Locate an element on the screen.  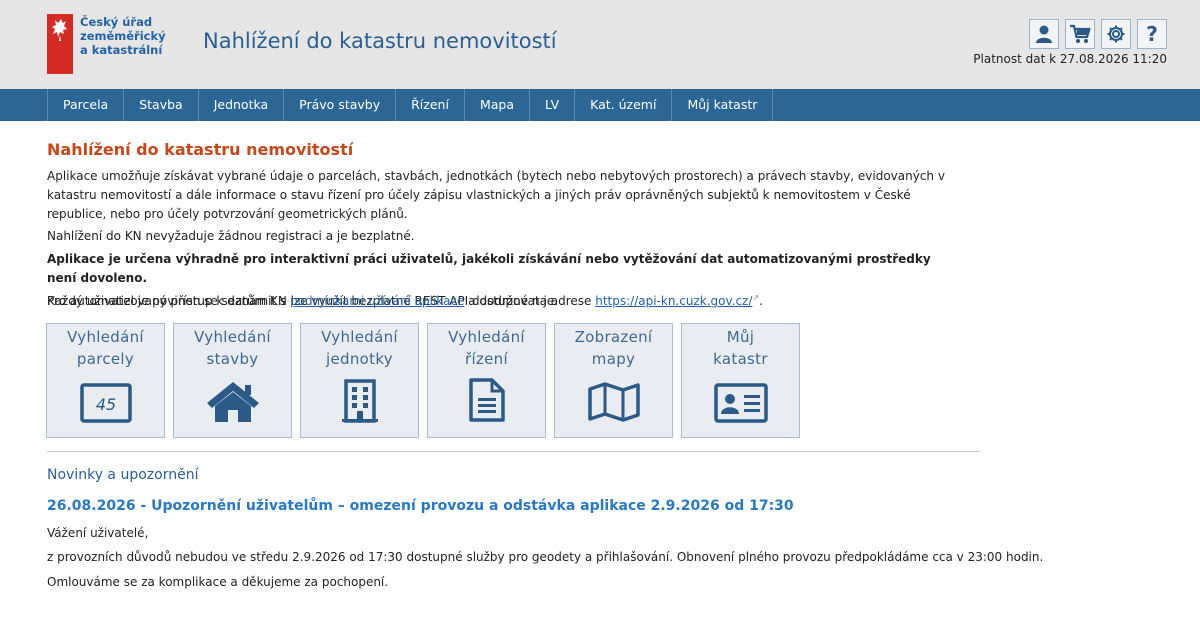
nav-rizeni: Řízení is located at coordinates (430, 105).